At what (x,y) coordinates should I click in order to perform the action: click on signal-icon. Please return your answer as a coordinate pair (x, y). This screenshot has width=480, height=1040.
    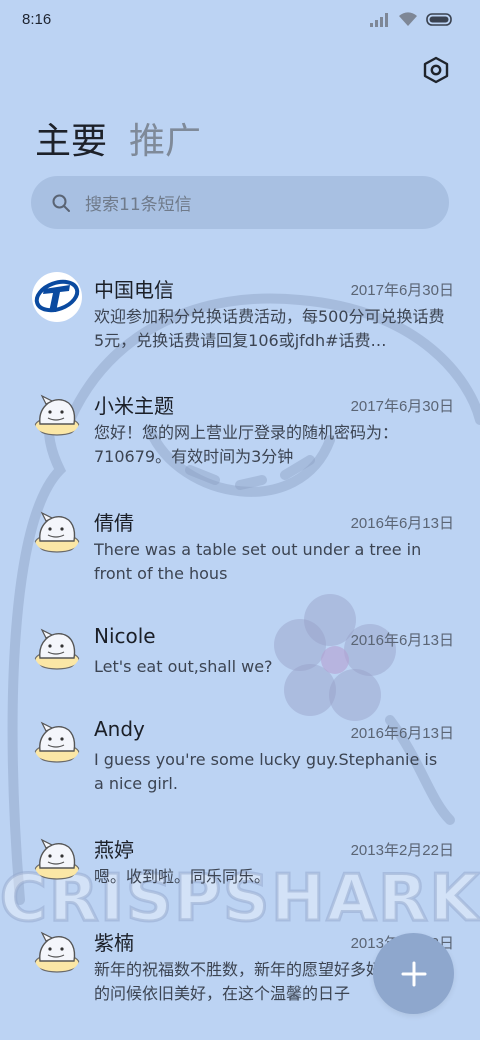
    Looking at the image, I should click on (379, 19).